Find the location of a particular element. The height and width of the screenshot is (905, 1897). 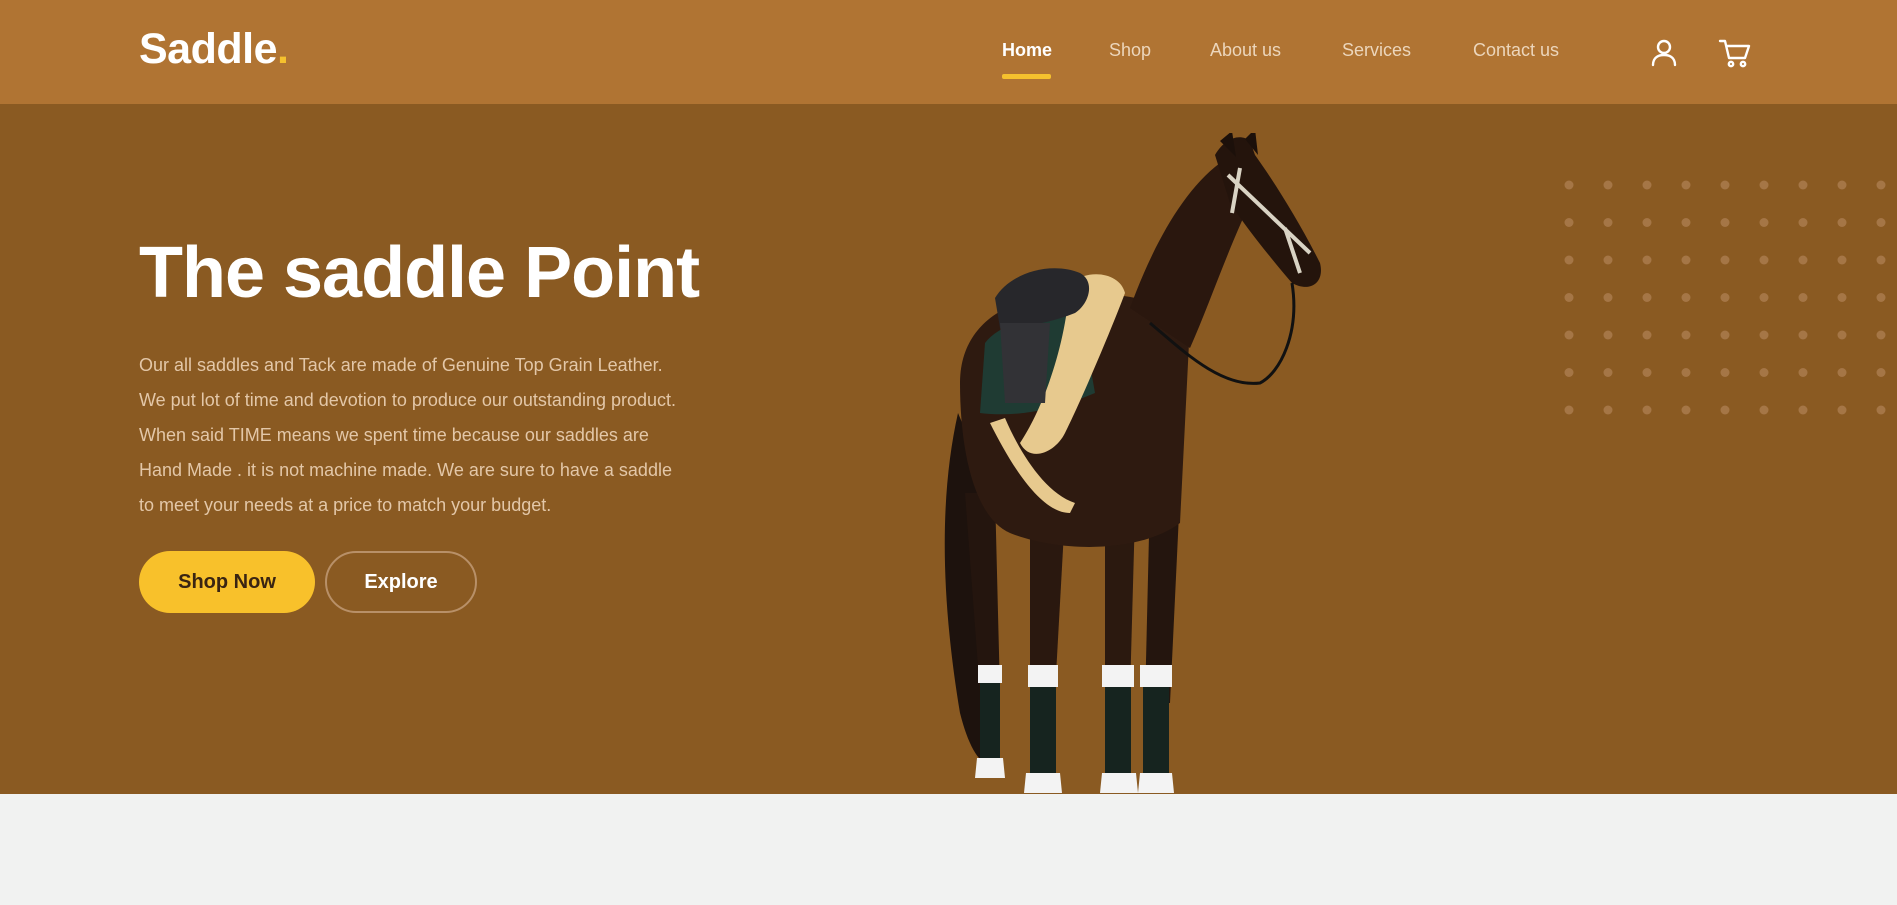

nav-item-shop: Shop is located at coordinates (1130, 50).